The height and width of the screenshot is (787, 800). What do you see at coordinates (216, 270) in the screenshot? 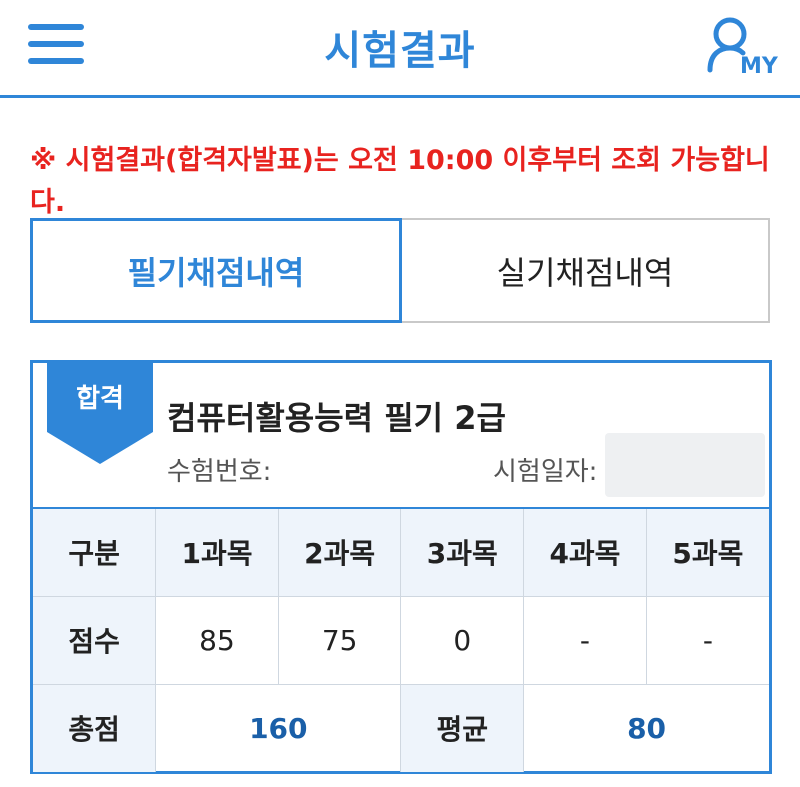
I see `tab-written-scoring: 필기채점내역` at bounding box center [216, 270].